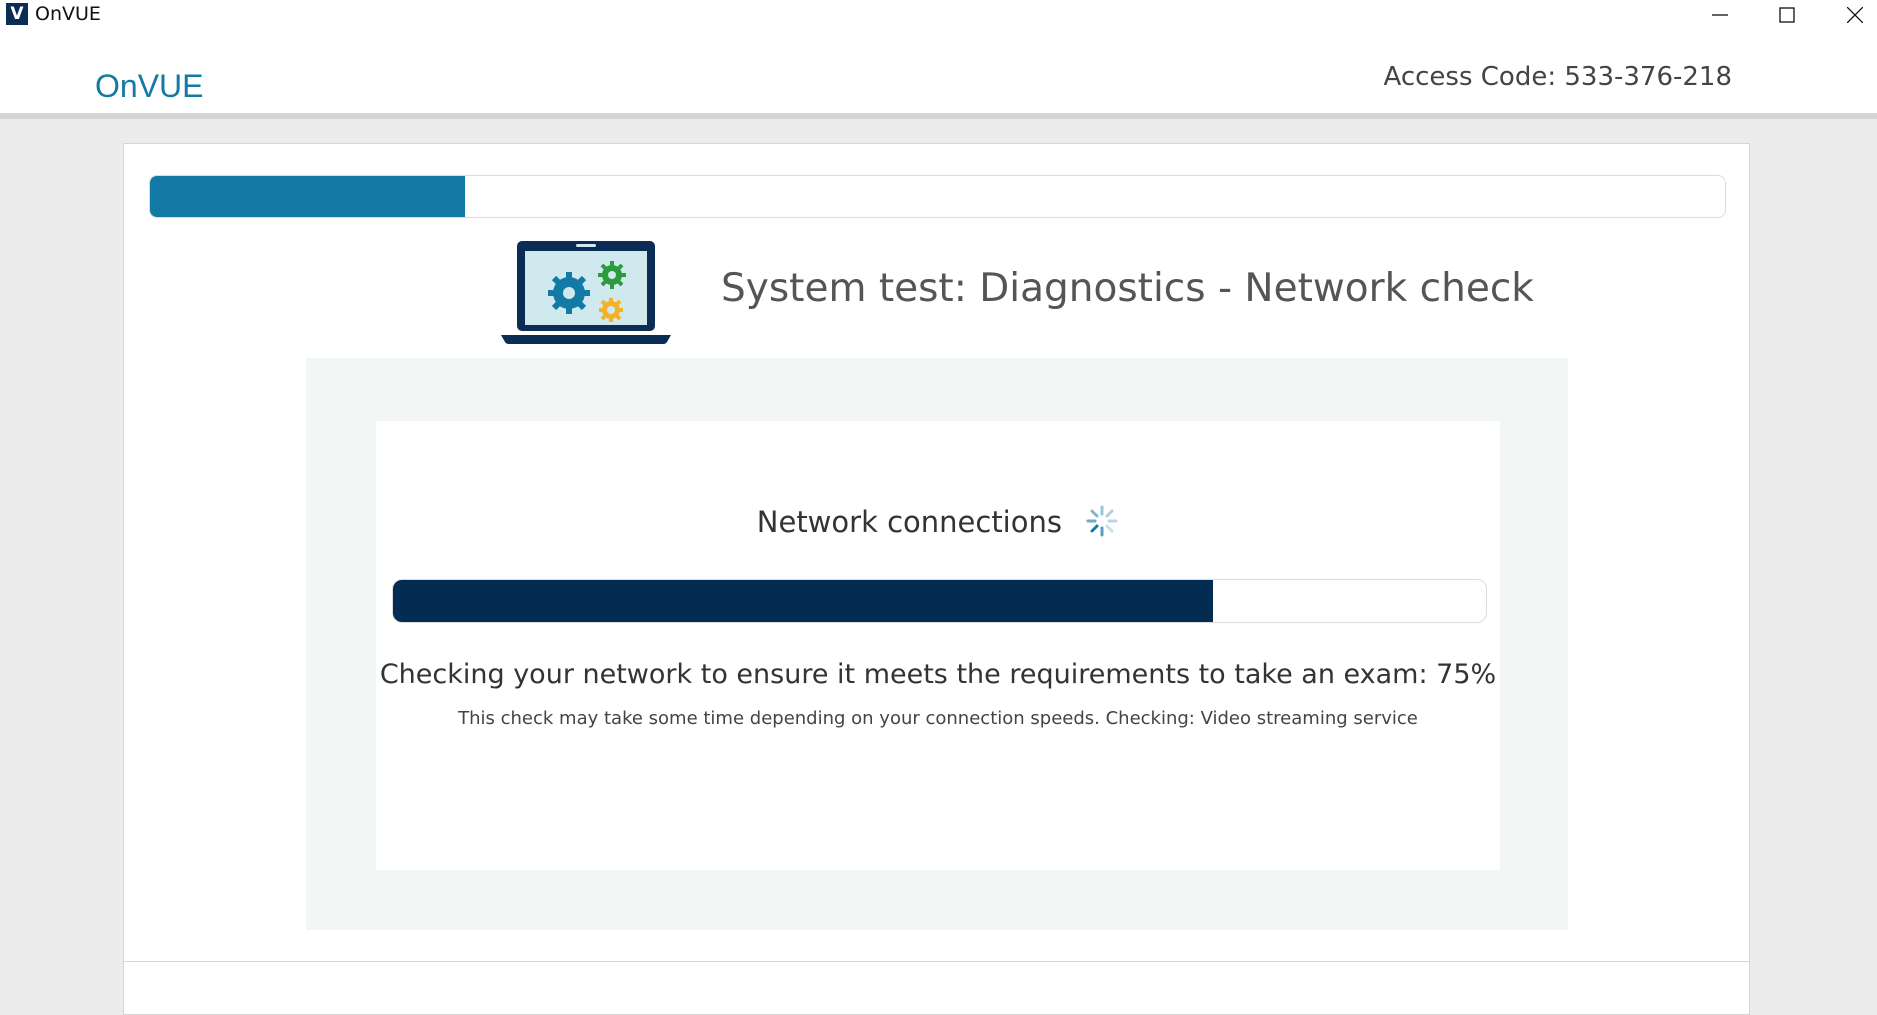 The width and height of the screenshot is (1877, 1015). What do you see at coordinates (68, 14) in the screenshot?
I see `window-title: OnVUE` at bounding box center [68, 14].